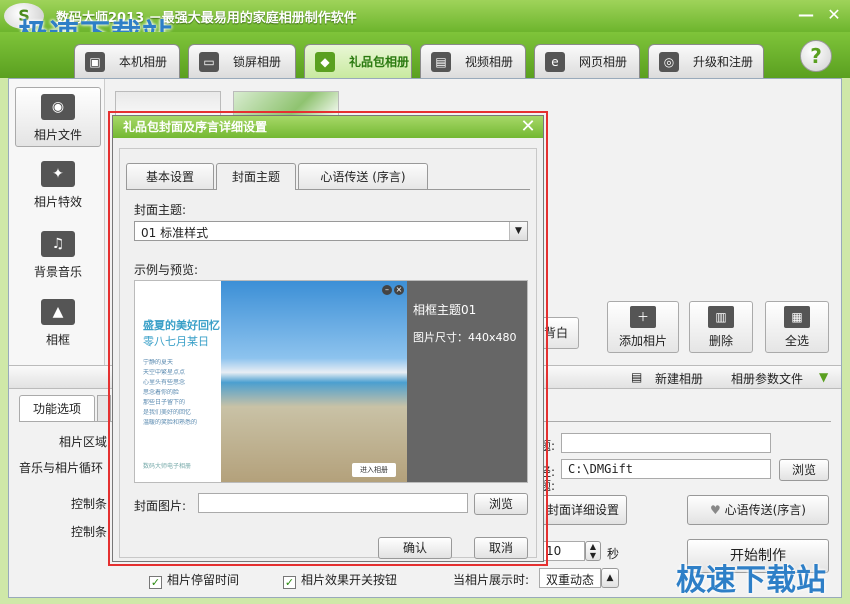  What do you see at coordinates (610, 578) in the screenshot?
I see `spin-up-button: ▲` at bounding box center [610, 578].